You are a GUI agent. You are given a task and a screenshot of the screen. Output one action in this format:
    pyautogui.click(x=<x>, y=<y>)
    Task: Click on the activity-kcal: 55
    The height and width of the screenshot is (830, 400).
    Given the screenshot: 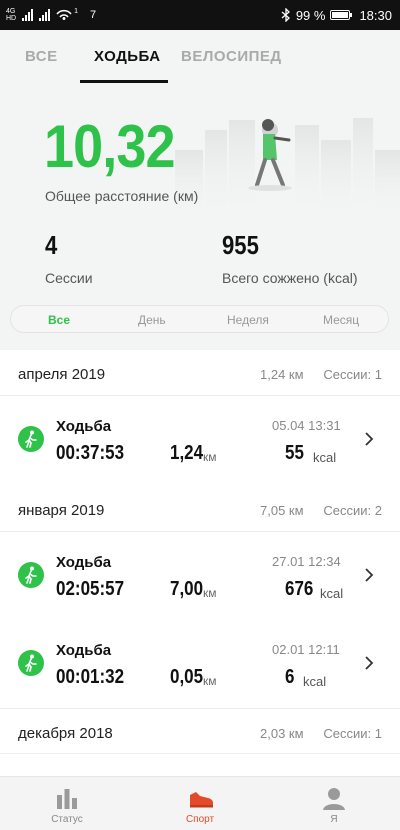 What is the action you would take?
    pyautogui.click(x=294, y=453)
    